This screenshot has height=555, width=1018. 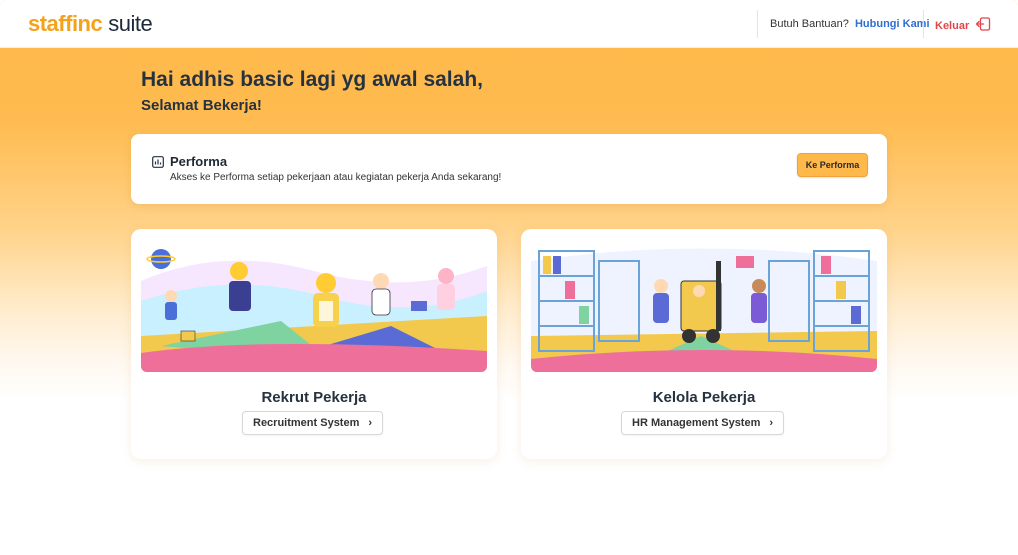 I want to click on performa-title: Performa, so click(x=199, y=161).